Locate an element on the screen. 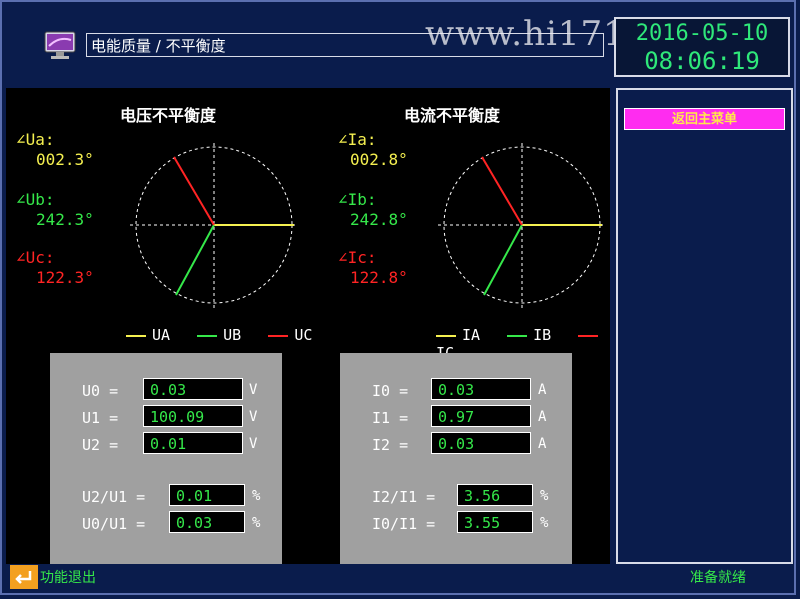 The width and height of the screenshot is (800, 599). u0u1-value: 0.03 is located at coordinates (207, 522).